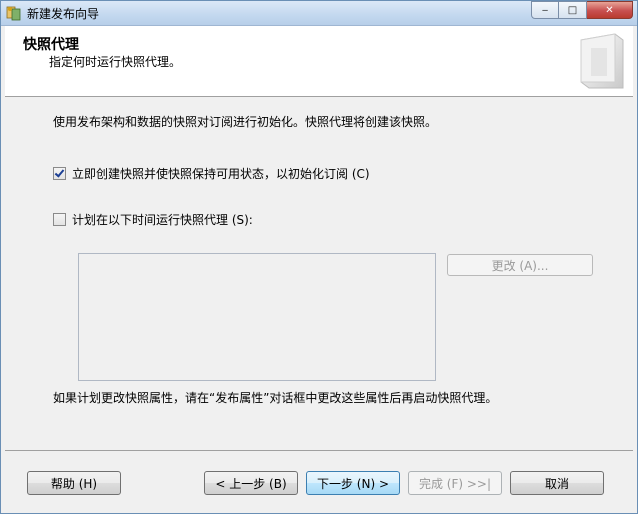 Image resolution: width=638 pixels, height=514 pixels. Describe the element at coordinates (162, 220) in the screenshot. I see `schedule-label: 计划在以下时间运行快照代理 (S):` at that location.